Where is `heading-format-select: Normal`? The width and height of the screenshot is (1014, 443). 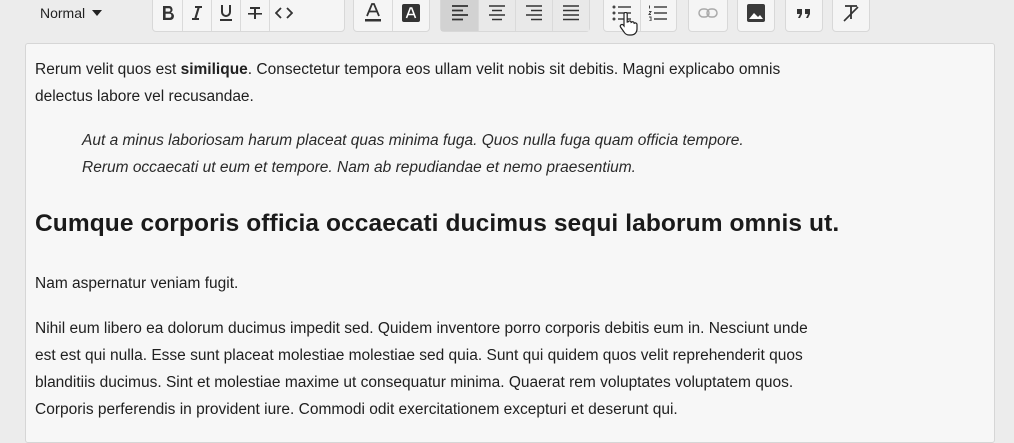
heading-format-select: Normal is located at coordinates (71, 13).